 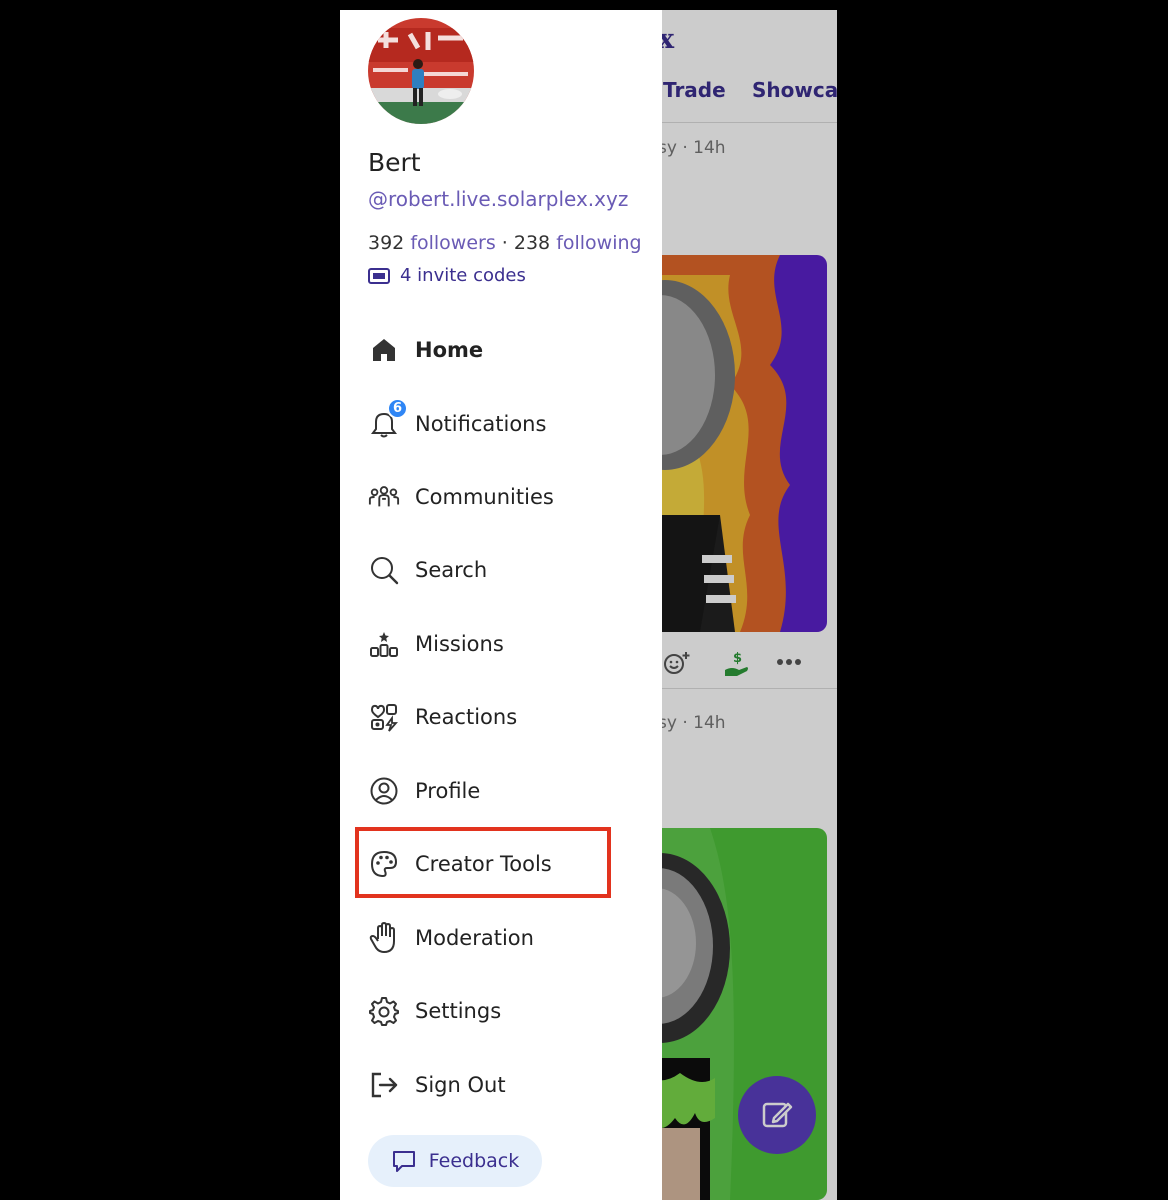 I want to click on chat-bubble-icon, so click(x=404, y=1161).